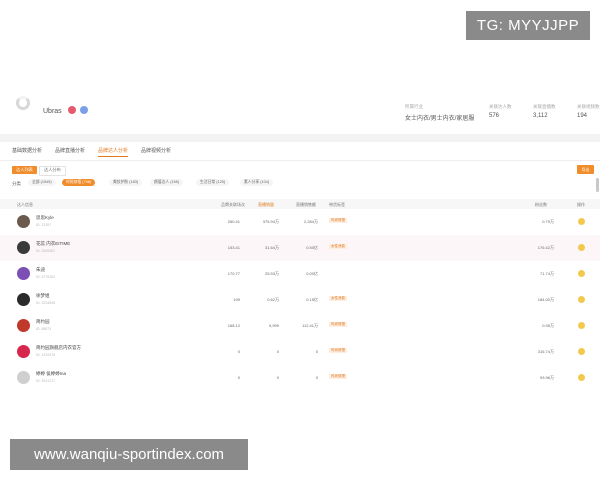 This screenshot has height=480, width=600. What do you see at coordinates (46, 277) in the screenshot?
I see `creator-id: ID: 6775300` at bounding box center [46, 277].